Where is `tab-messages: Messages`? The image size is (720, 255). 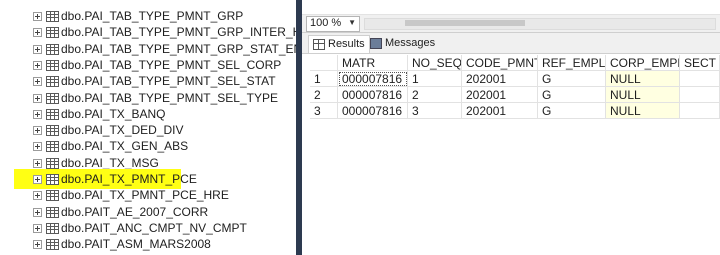
tab-messages: Messages is located at coordinates (402, 43).